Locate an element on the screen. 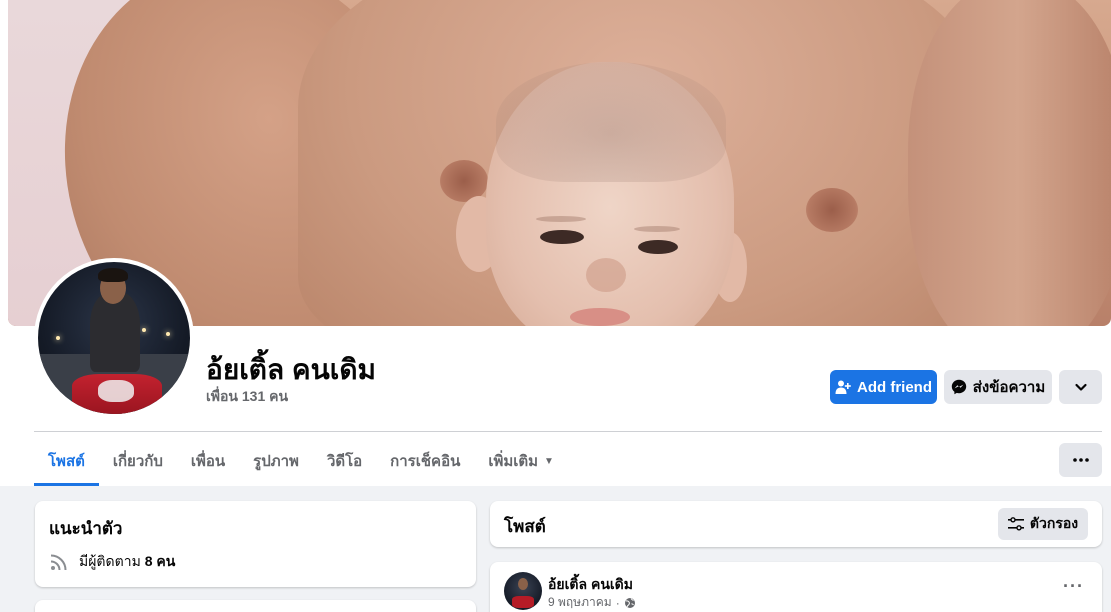  tab-friends: เพื่อน is located at coordinates (208, 461).